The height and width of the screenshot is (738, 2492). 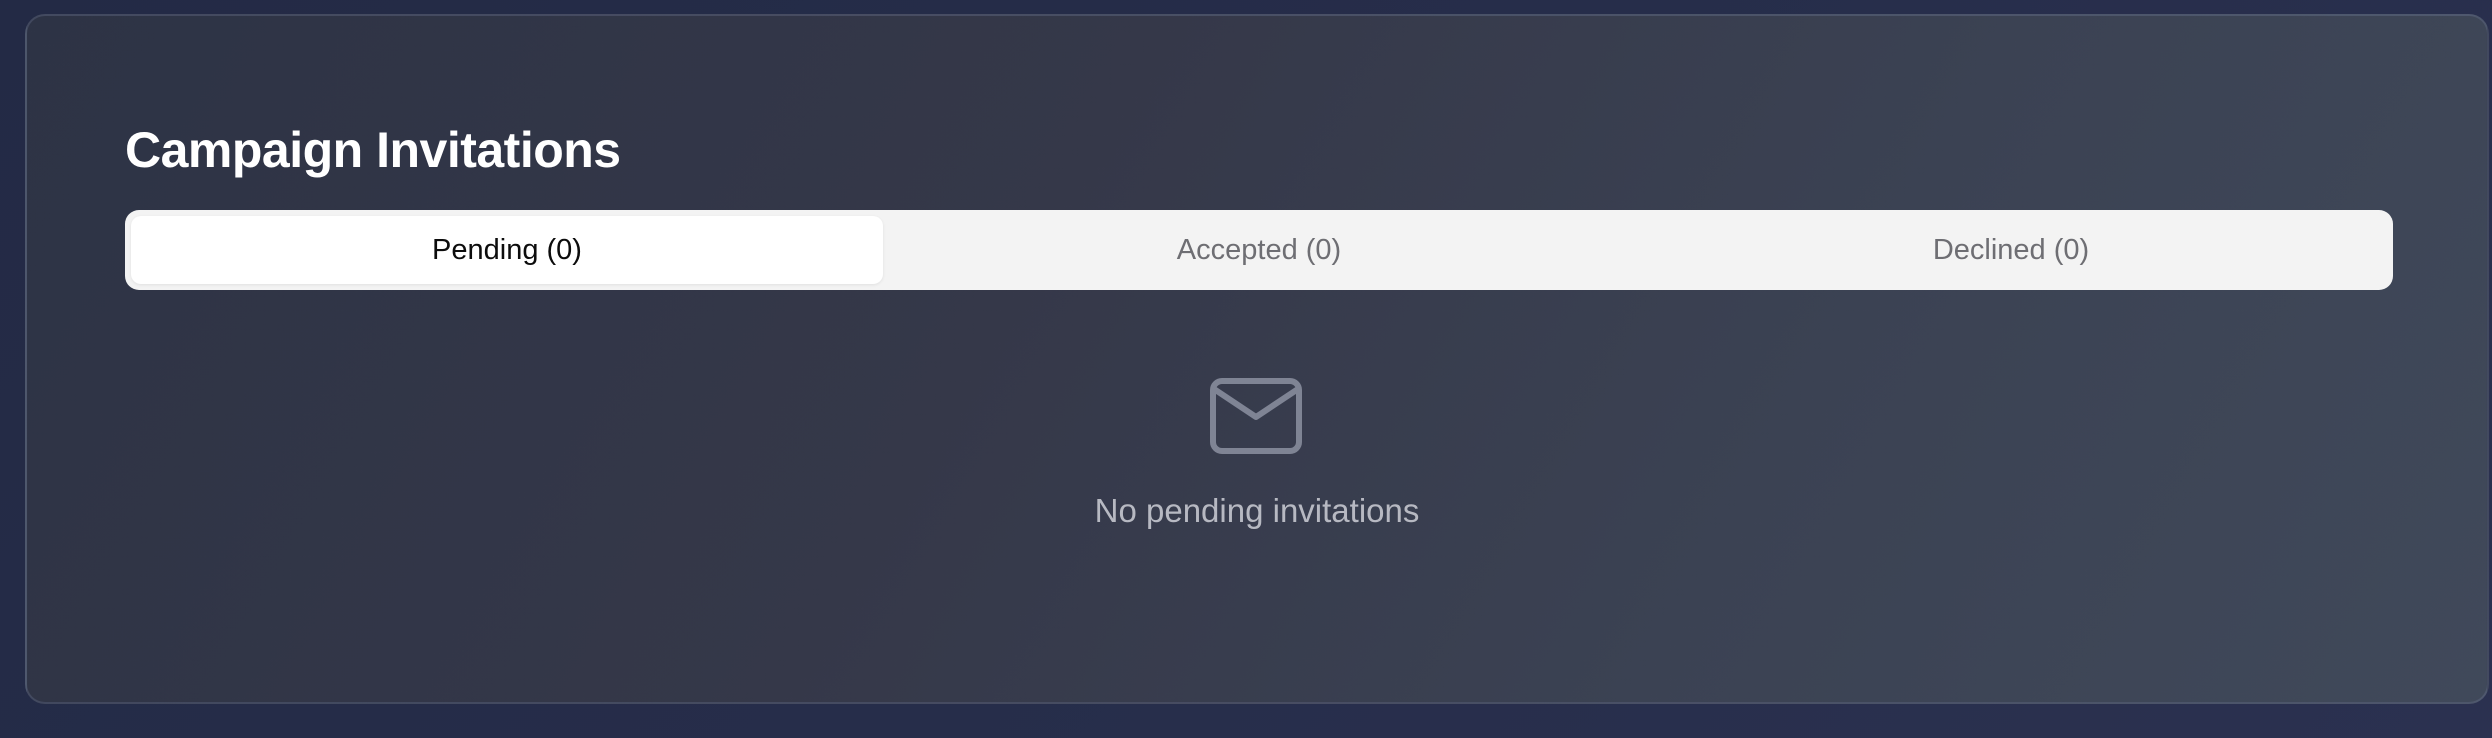 What do you see at coordinates (1256, 416) in the screenshot?
I see `mail-icon` at bounding box center [1256, 416].